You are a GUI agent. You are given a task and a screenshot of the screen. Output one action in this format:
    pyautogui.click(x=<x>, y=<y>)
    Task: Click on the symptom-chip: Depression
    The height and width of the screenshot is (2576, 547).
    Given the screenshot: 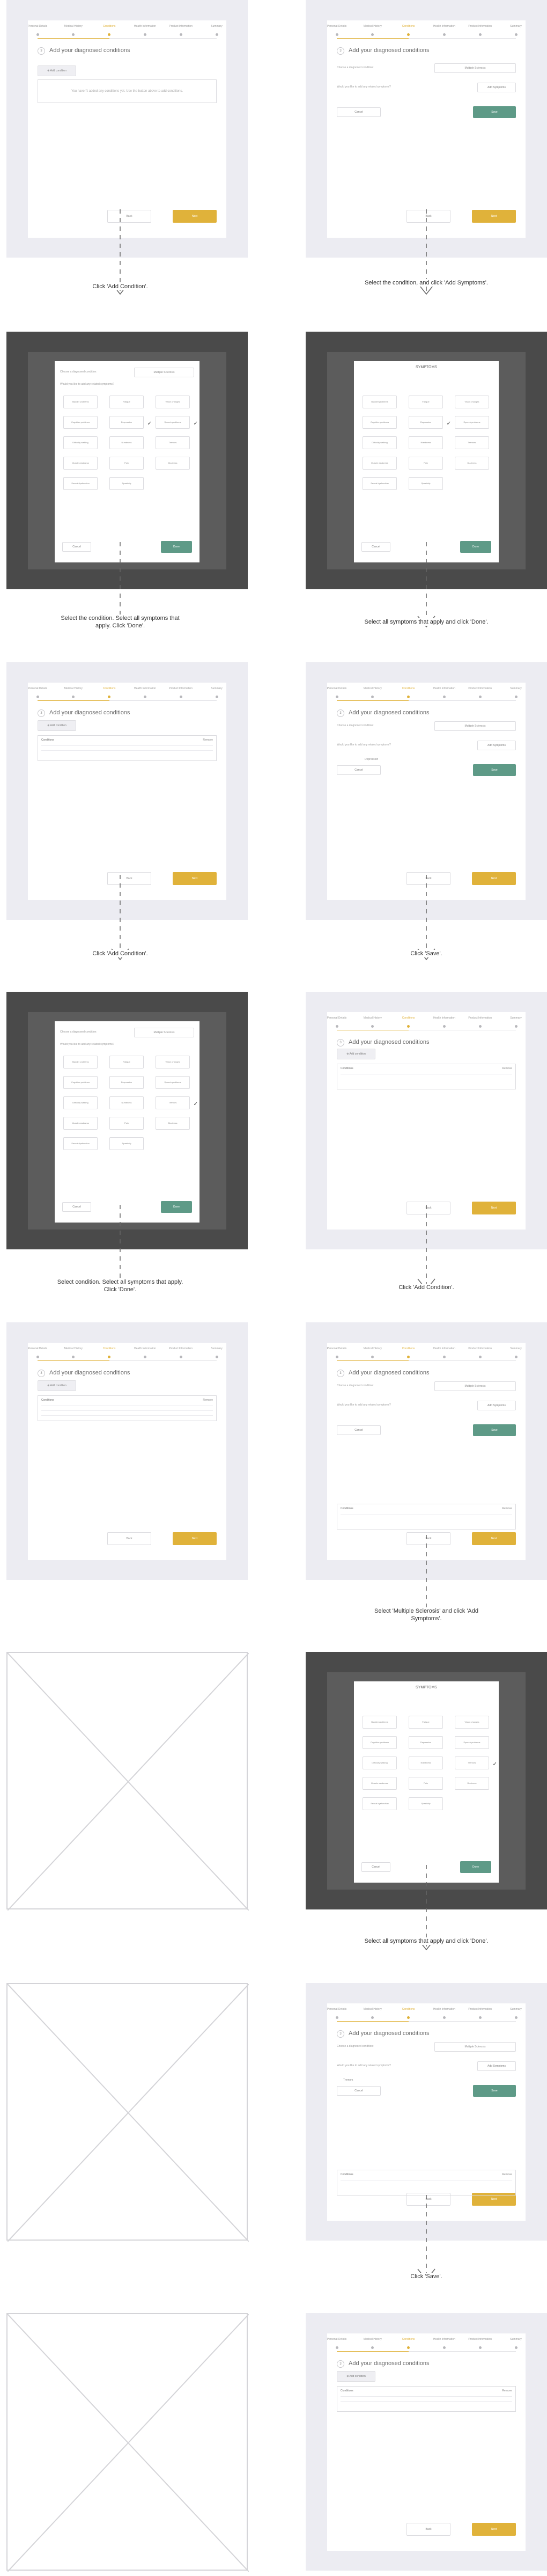 What is the action you would take?
    pyautogui.click(x=126, y=1082)
    